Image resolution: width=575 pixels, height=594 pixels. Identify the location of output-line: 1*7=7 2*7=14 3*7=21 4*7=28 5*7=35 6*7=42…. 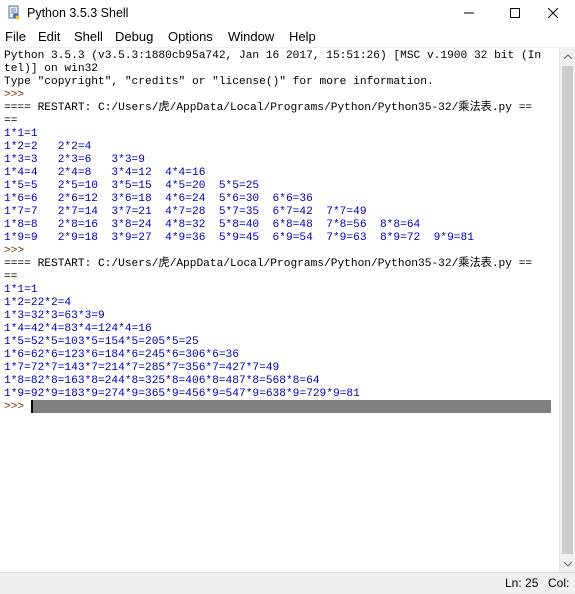
(185, 212).